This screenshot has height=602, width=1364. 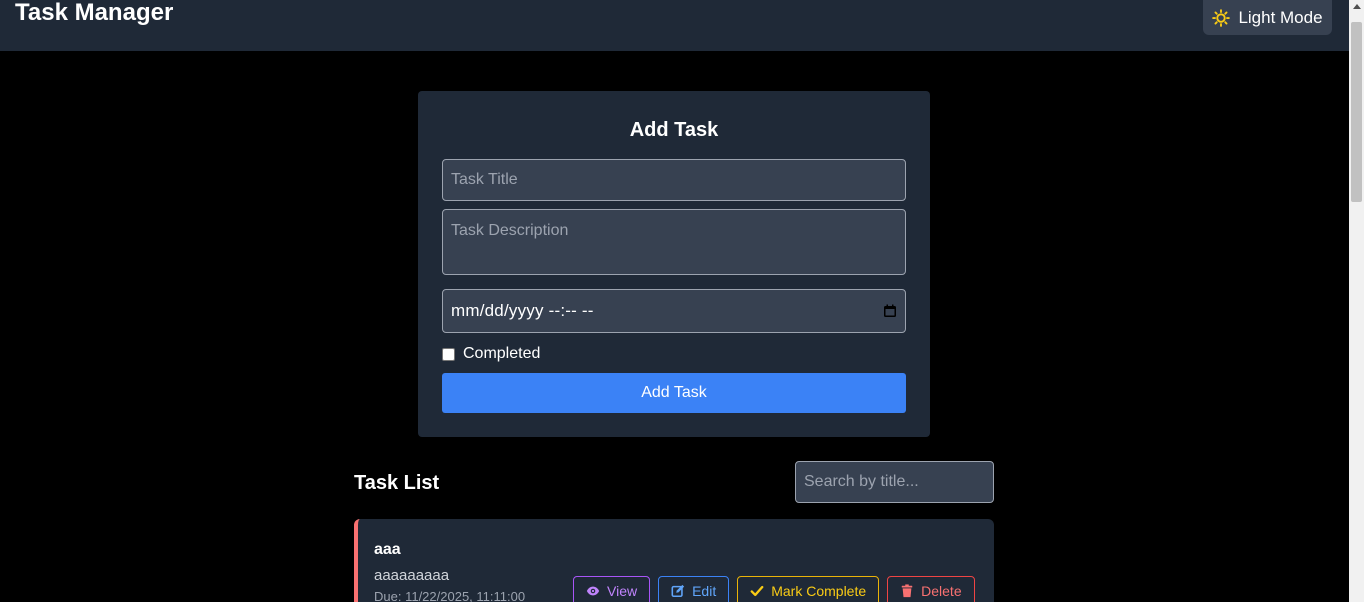 I want to click on completed-label: Completed, so click(x=502, y=353).